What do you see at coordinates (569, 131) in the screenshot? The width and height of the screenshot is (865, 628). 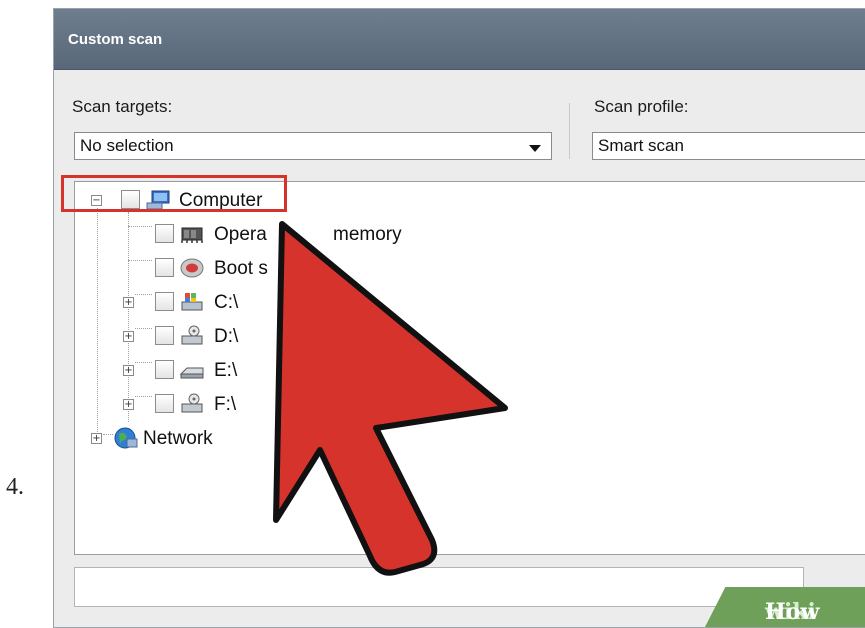 I see `divider` at bounding box center [569, 131].